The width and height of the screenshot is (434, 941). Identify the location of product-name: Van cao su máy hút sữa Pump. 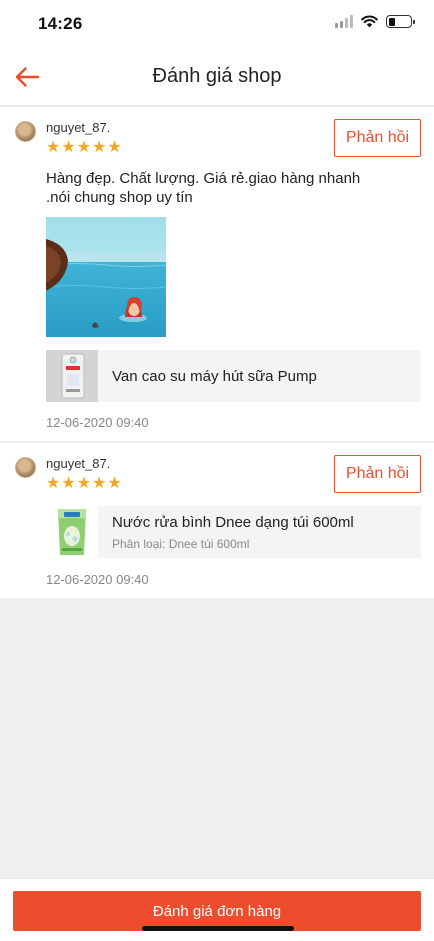
(214, 376).